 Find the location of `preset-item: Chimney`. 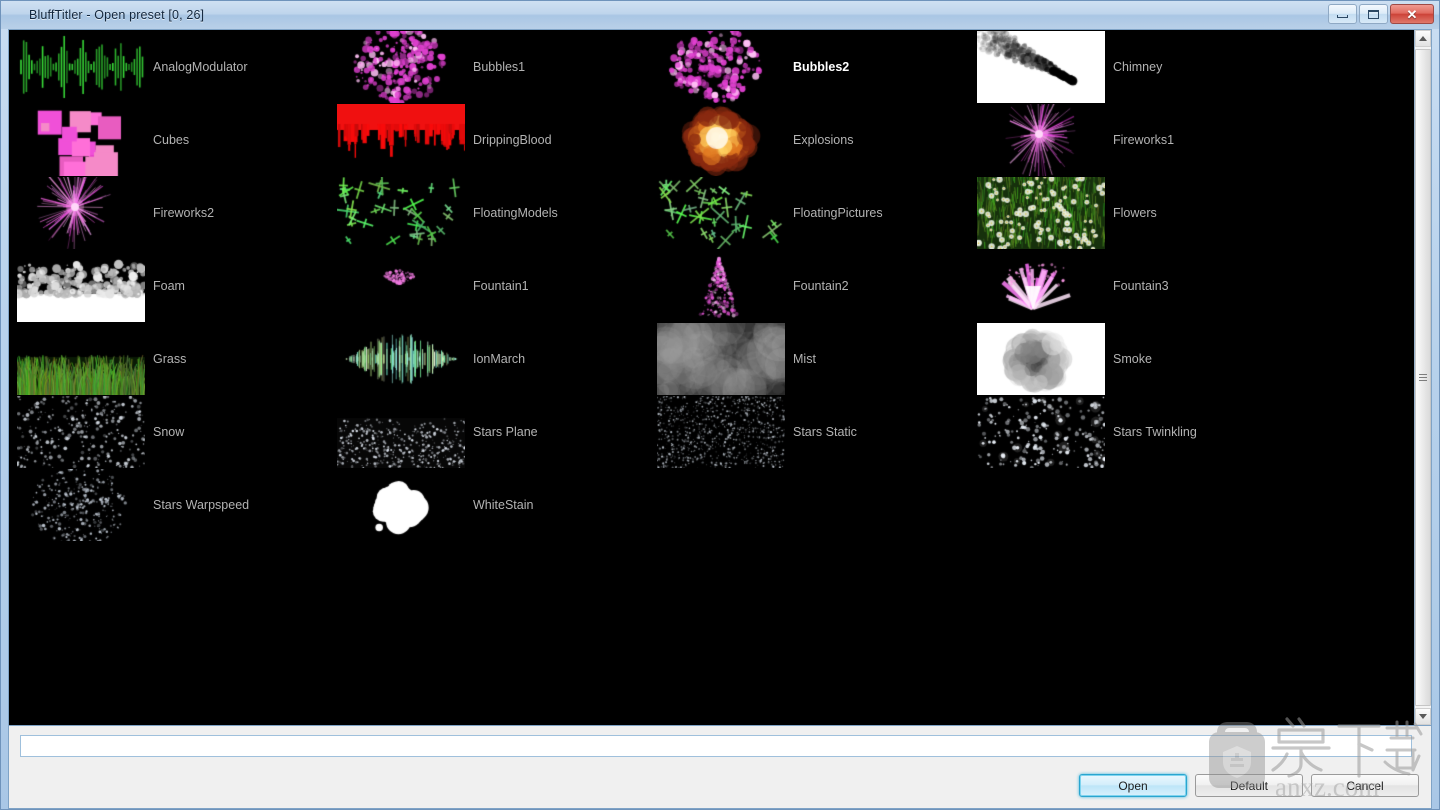

preset-item: Chimney is located at coordinates (1129, 66).